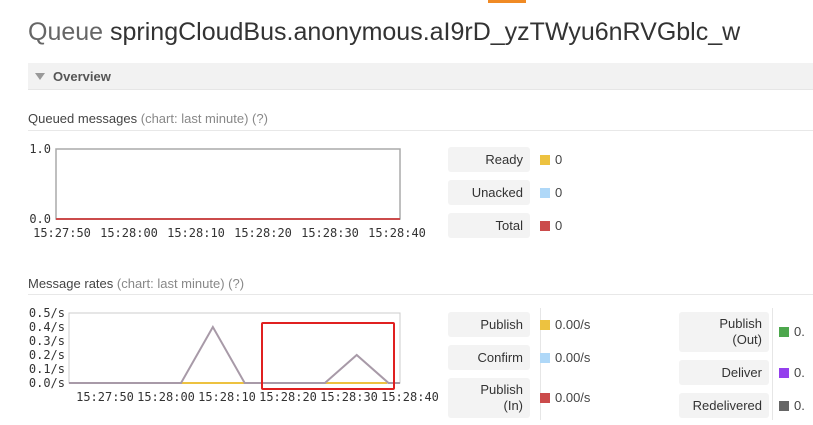 Image resolution: width=813 pixels, height=425 pixels. Describe the element at coordinates (799, 331) in the screenshot. I see `rate-stat-out-value-0: 0.` at that location.